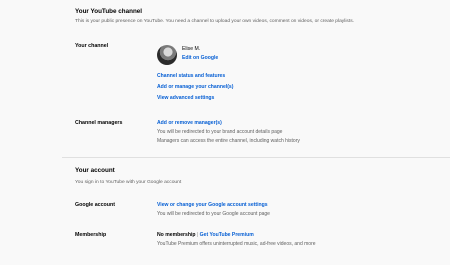  Describe the element at coordinates (99, 123) in the screenshot. I see `channel-managers-label: Channel managers` at that location.